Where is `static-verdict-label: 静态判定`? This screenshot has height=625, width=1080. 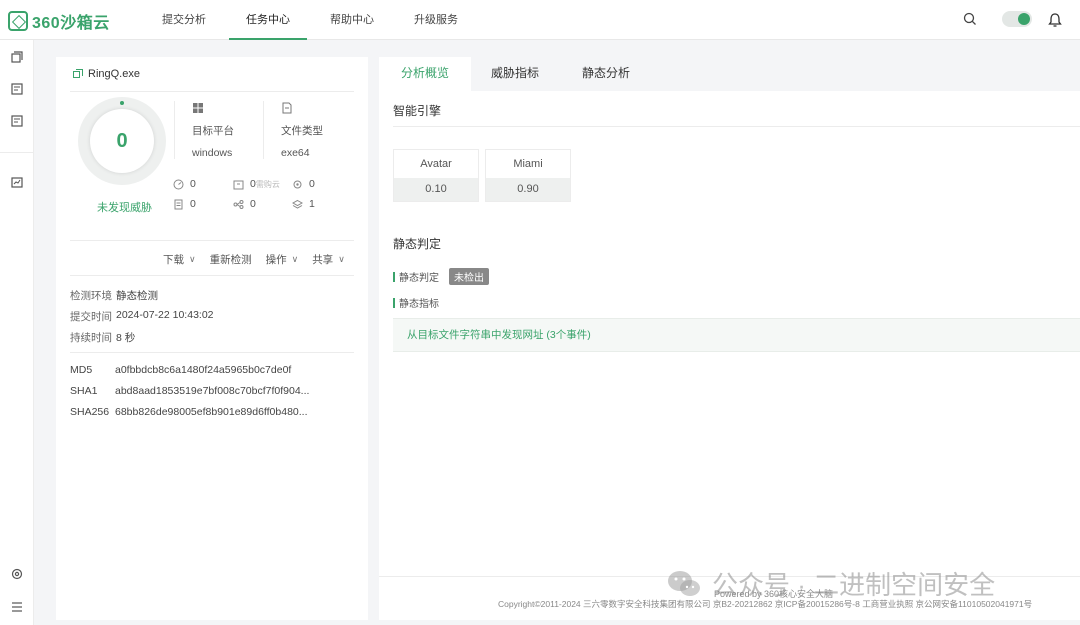
static-verdict-label: 静态判定 is located at coordinates (419, 278).